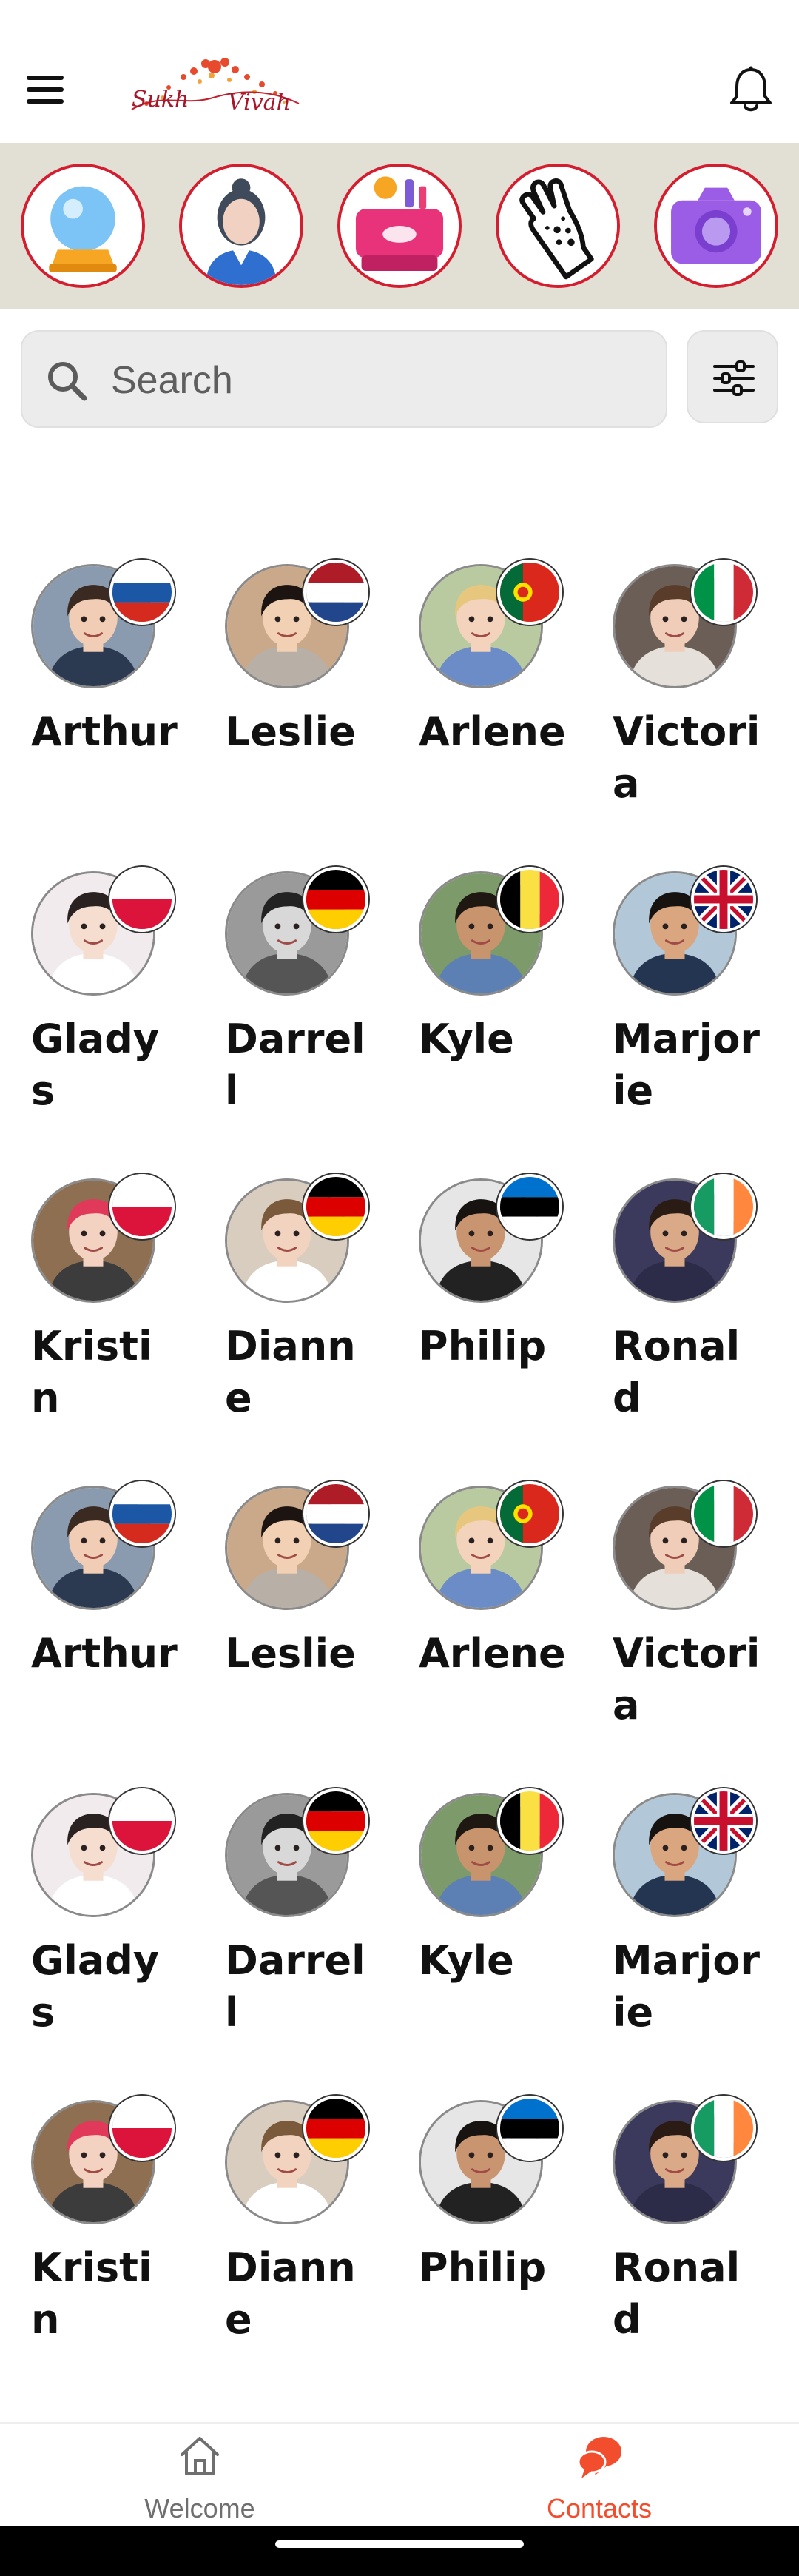  I want to click on category-beauty-icon, so click(399, 226).